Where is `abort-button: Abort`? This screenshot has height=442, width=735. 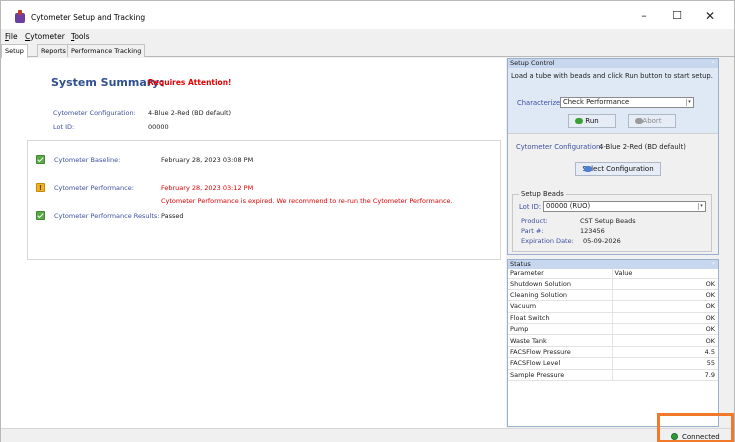 abort-button: Abort is located at coordinates (652, 121).